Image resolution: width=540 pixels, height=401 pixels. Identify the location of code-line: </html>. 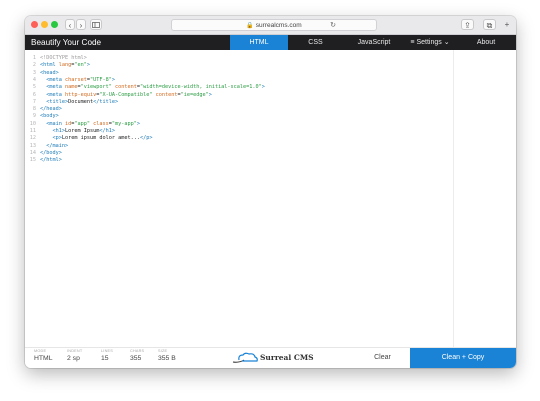
(51, 160).